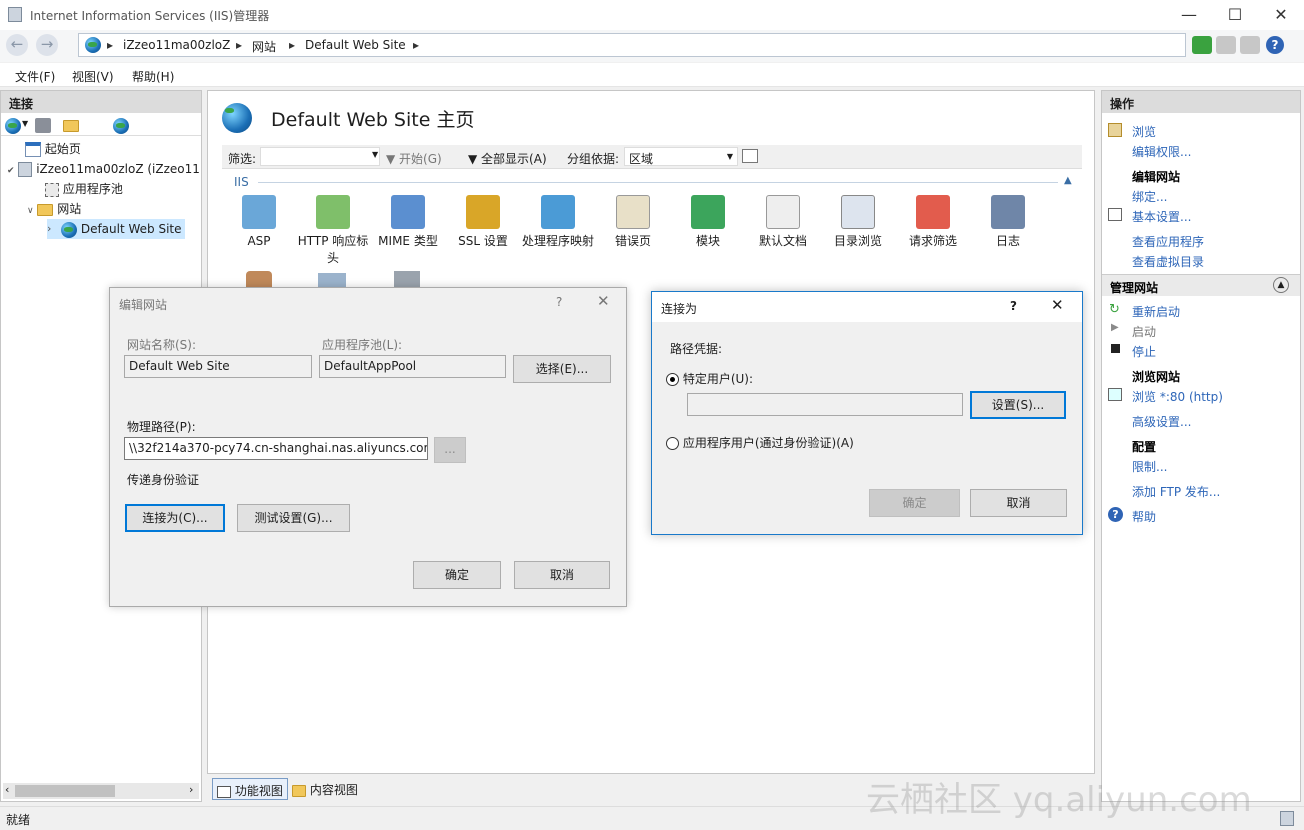  I want to click on feature-modules: 模块, so click(708, 222).